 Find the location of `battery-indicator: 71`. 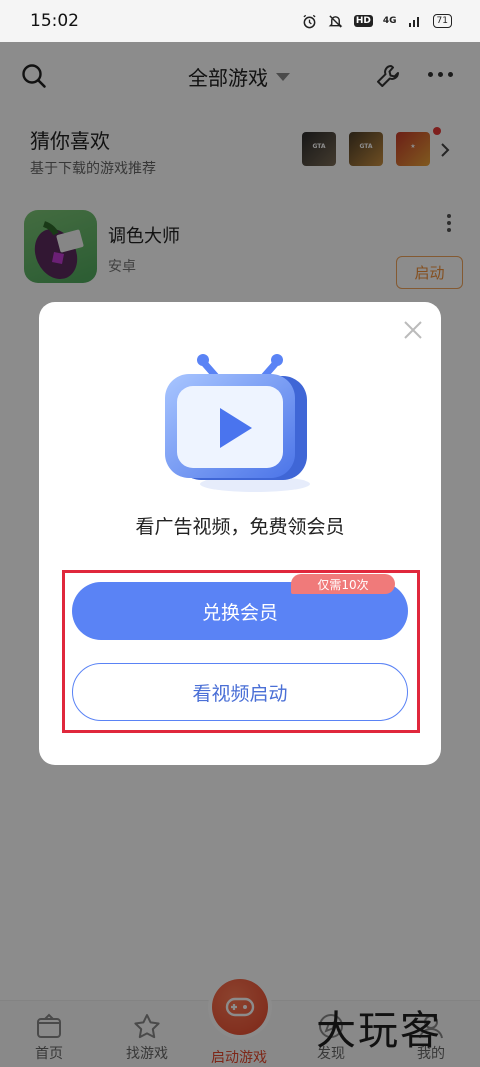

battery-indicator: 71 is located at coordinates (442, 21).